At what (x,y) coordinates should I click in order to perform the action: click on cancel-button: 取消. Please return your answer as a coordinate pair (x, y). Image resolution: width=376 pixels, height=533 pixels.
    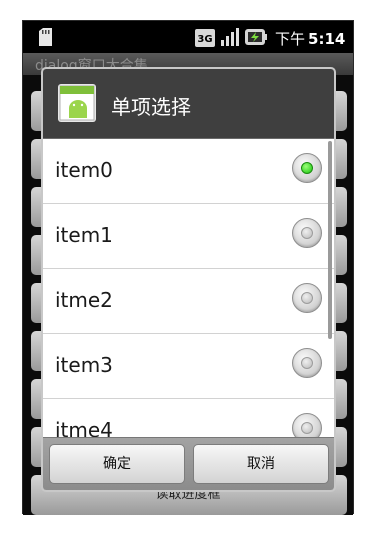
    Looking at the image, I should click on (261, 464).